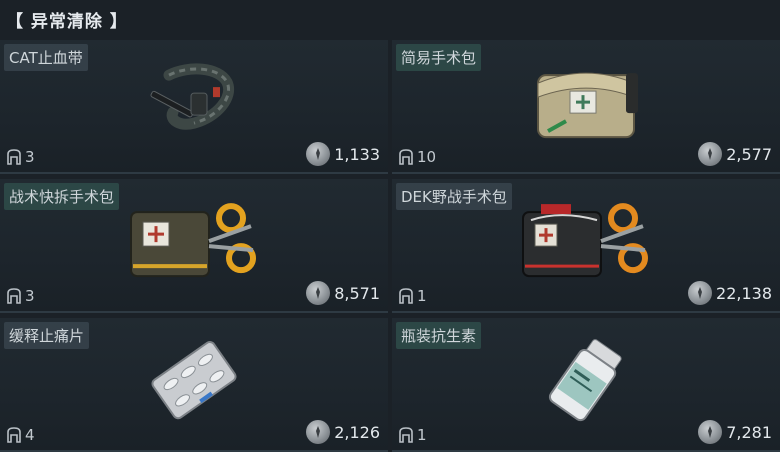 The height and width of the screenshot is (452, 780). I want to click on simple-surgical-kit-icon, so click(586, 104).